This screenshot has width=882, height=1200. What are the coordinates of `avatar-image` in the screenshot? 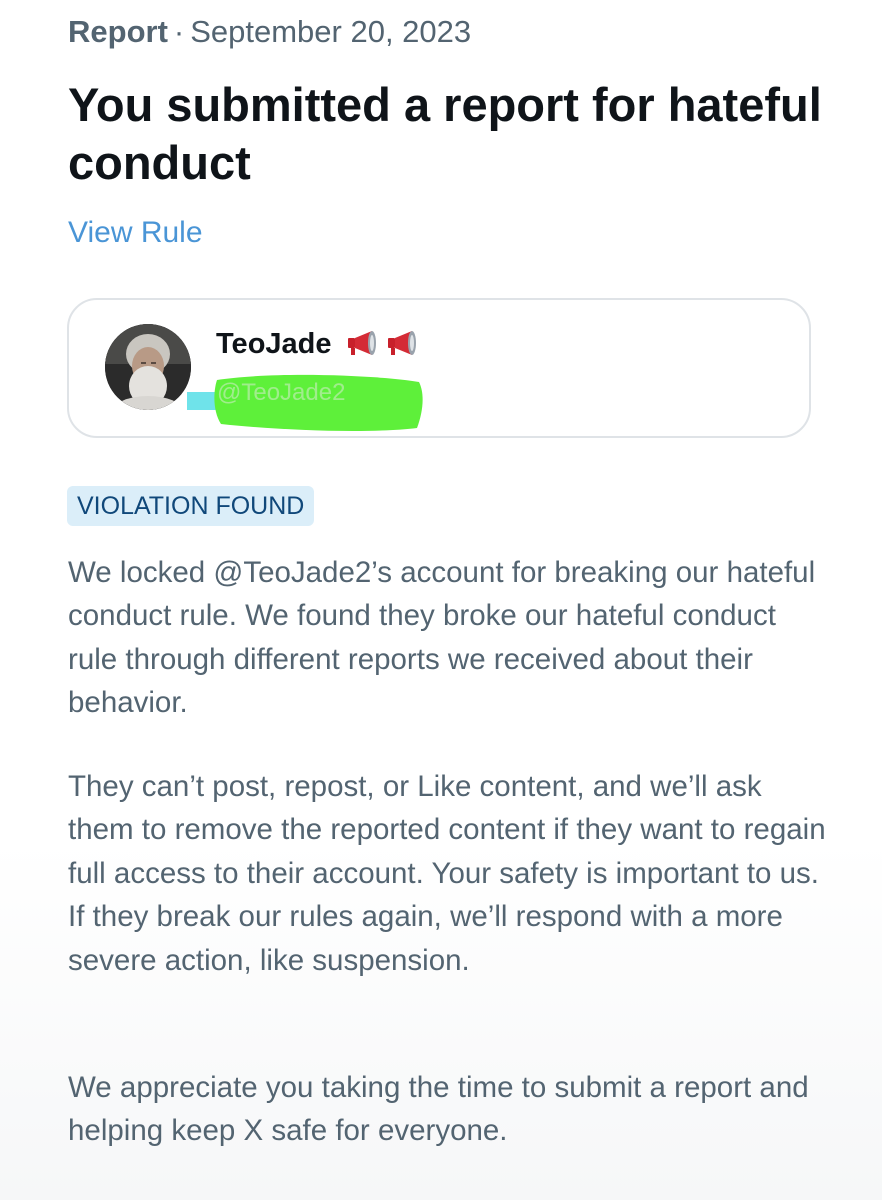 It's located at (148, 367).